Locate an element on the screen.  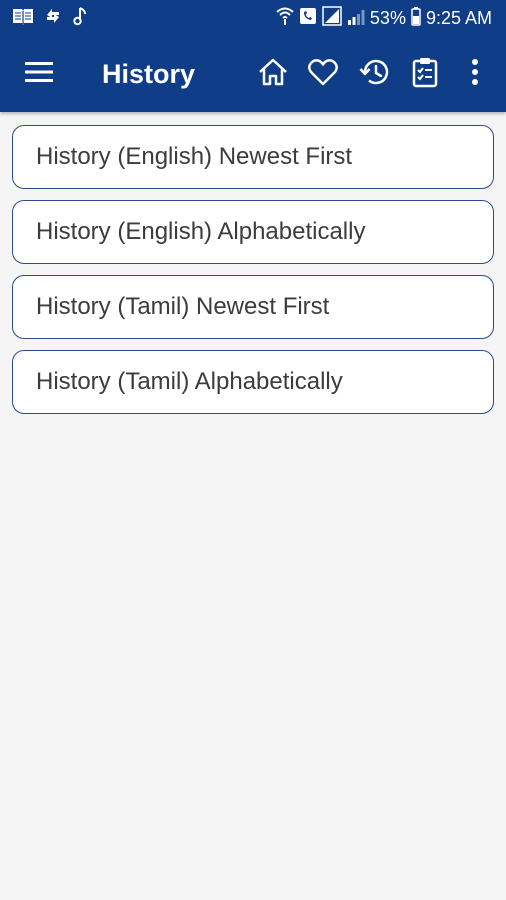
more-vert-icon is located at coordinates (475, 74).